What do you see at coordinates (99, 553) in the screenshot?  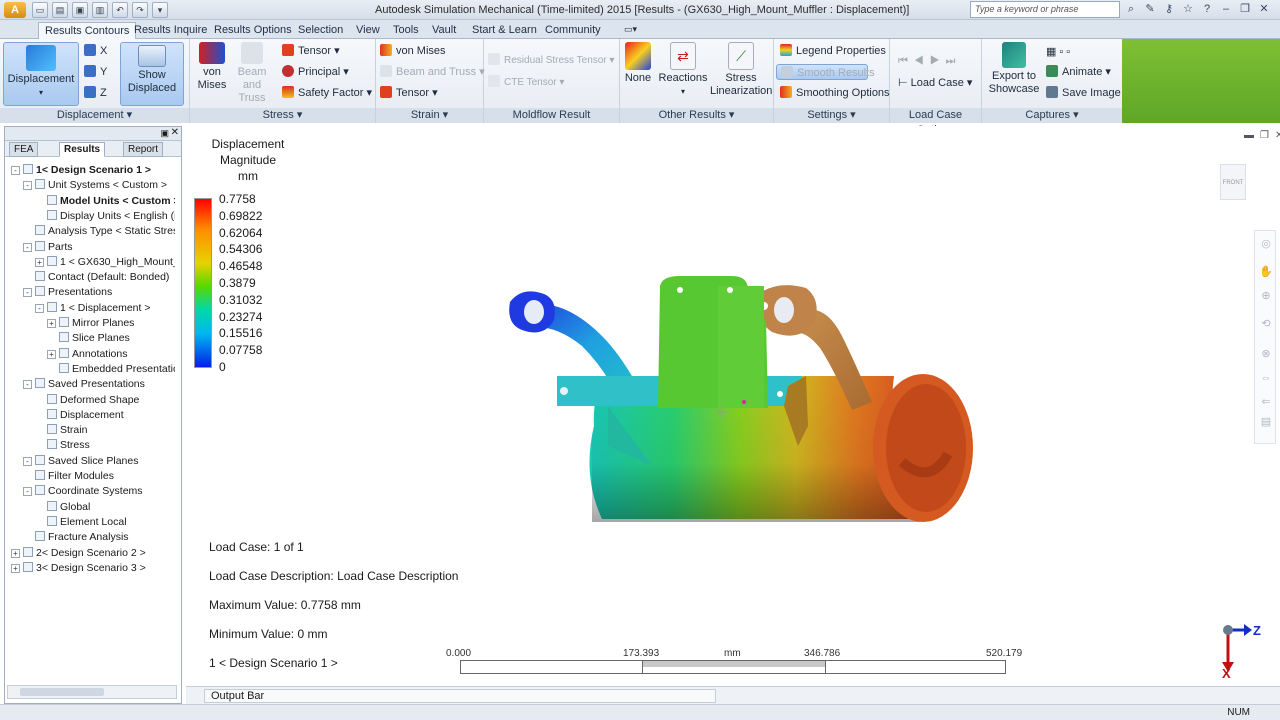 I see `tree-node: 2< Design Scenario 2 >` at bounding box center [99, 553].